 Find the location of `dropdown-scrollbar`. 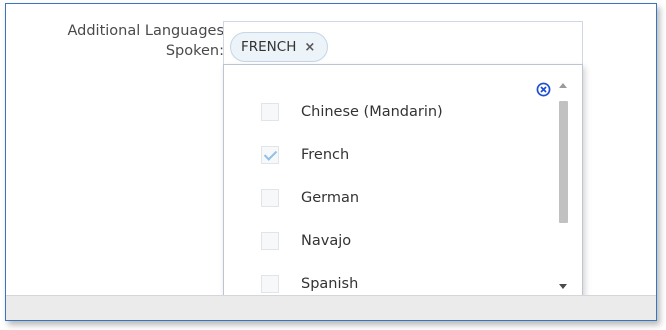

dropdown-scrollbar is located at coordinates (564, 185).